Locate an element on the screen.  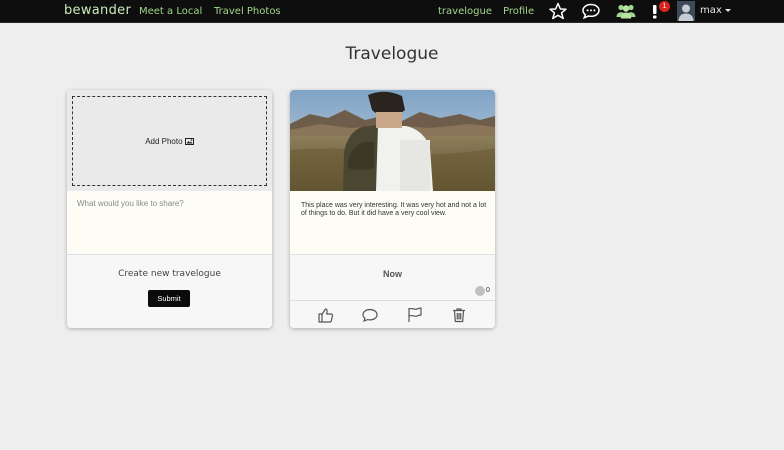
new-travelogue-card: Add Photo Create new travelogue Submit is located at coordinates (169, 209).